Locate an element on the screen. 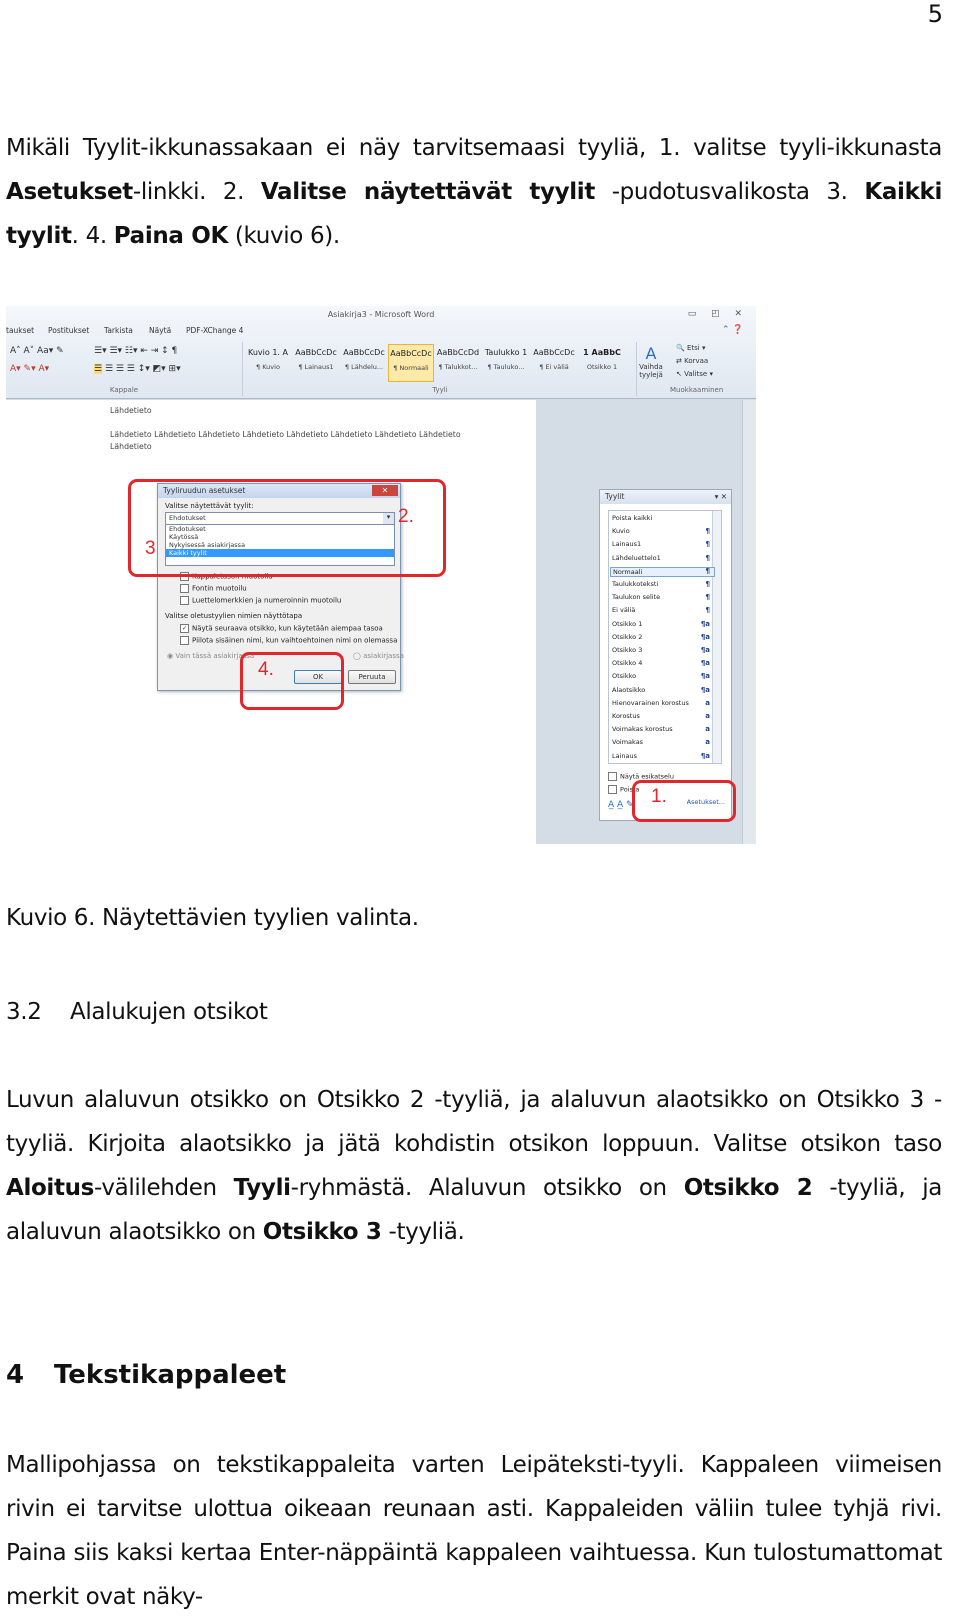 The height and width of the screenshot is (1619, 960). style-list-item: Lähdeluettelo1 is located at coordinates (636, 558).